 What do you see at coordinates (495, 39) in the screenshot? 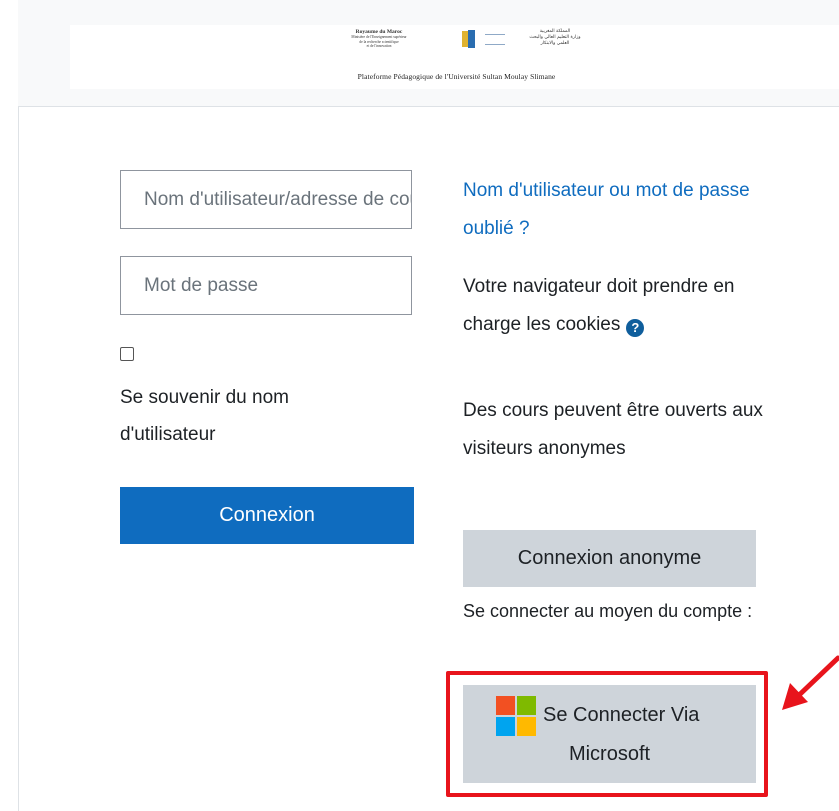
I see `university-wordmark` at bounding box center [495, 39].